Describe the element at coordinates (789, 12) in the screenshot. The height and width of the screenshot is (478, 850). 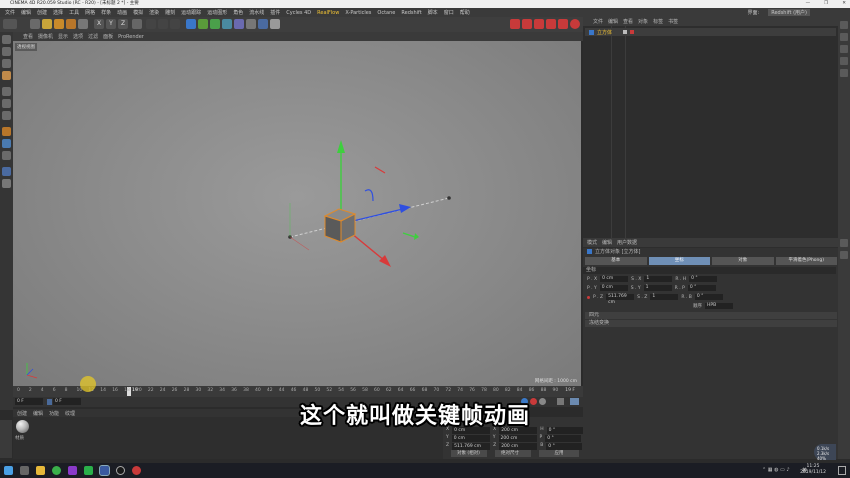
I see `layout-selector-1: Redshift (用户)` at that location.